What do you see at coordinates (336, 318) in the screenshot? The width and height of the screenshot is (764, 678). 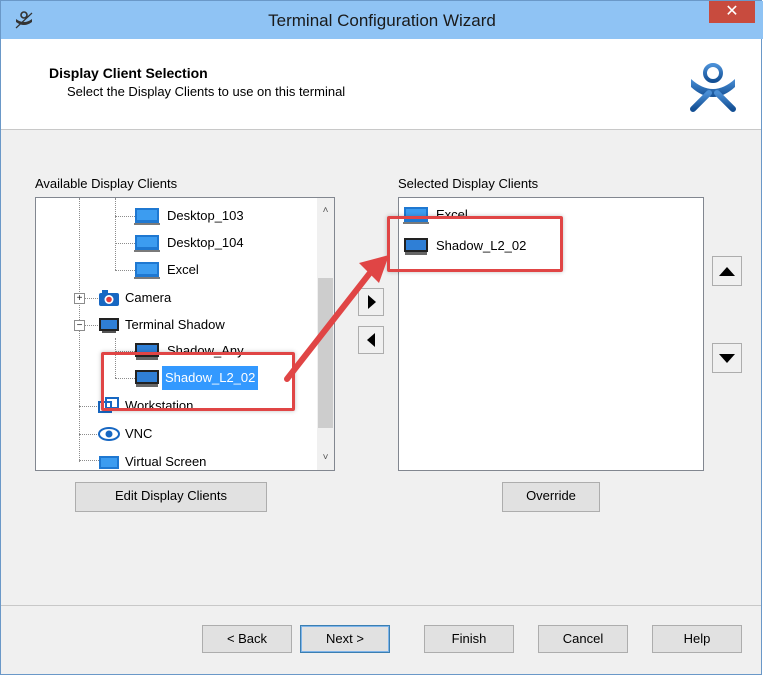 I see `annotation-arrow-icon` at bounding box center [336, 318].